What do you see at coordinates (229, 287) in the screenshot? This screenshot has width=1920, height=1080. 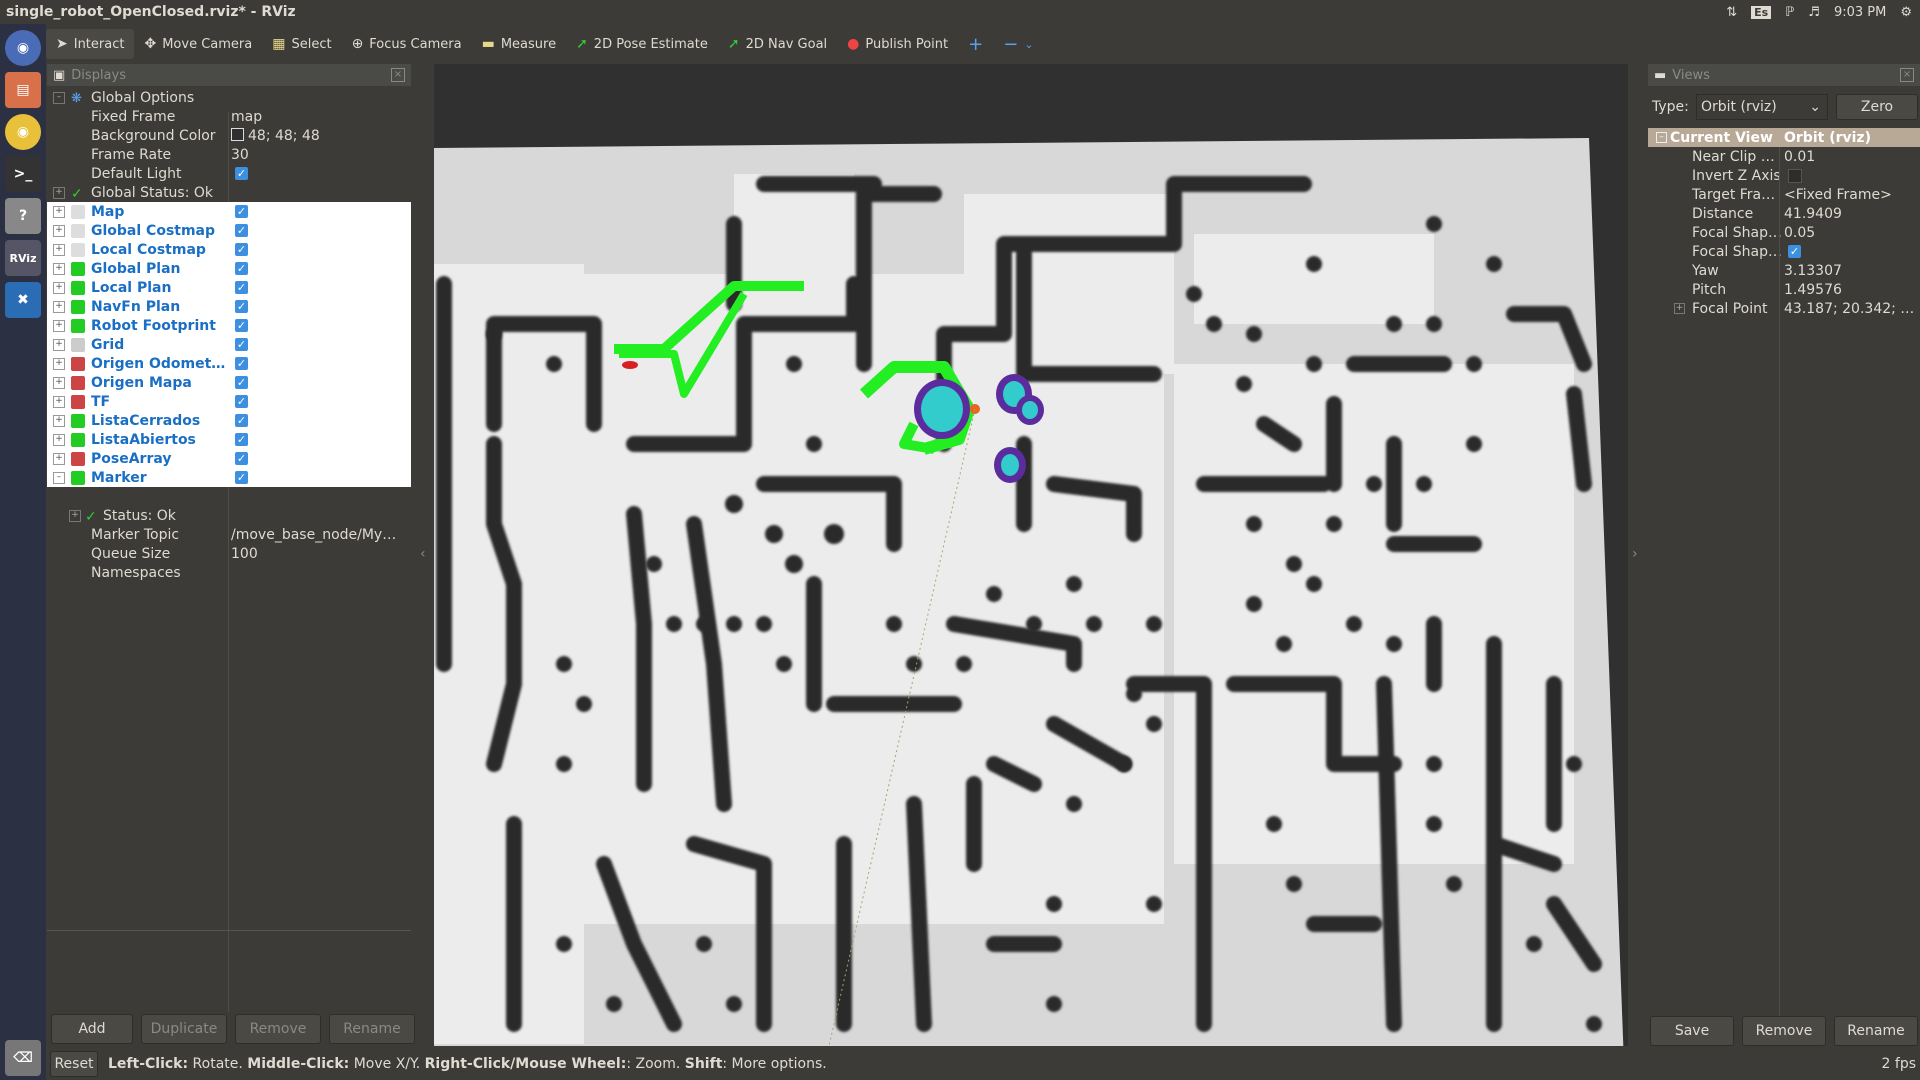 I see `display-item: + Local Plan ✓` at bounding box center [229, 287].